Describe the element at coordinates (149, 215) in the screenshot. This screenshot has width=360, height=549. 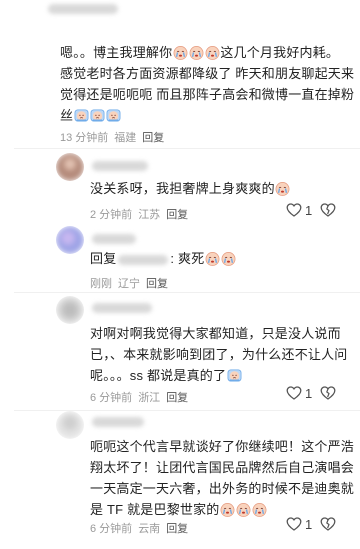
I see `comment-location: 江苏` at that location.